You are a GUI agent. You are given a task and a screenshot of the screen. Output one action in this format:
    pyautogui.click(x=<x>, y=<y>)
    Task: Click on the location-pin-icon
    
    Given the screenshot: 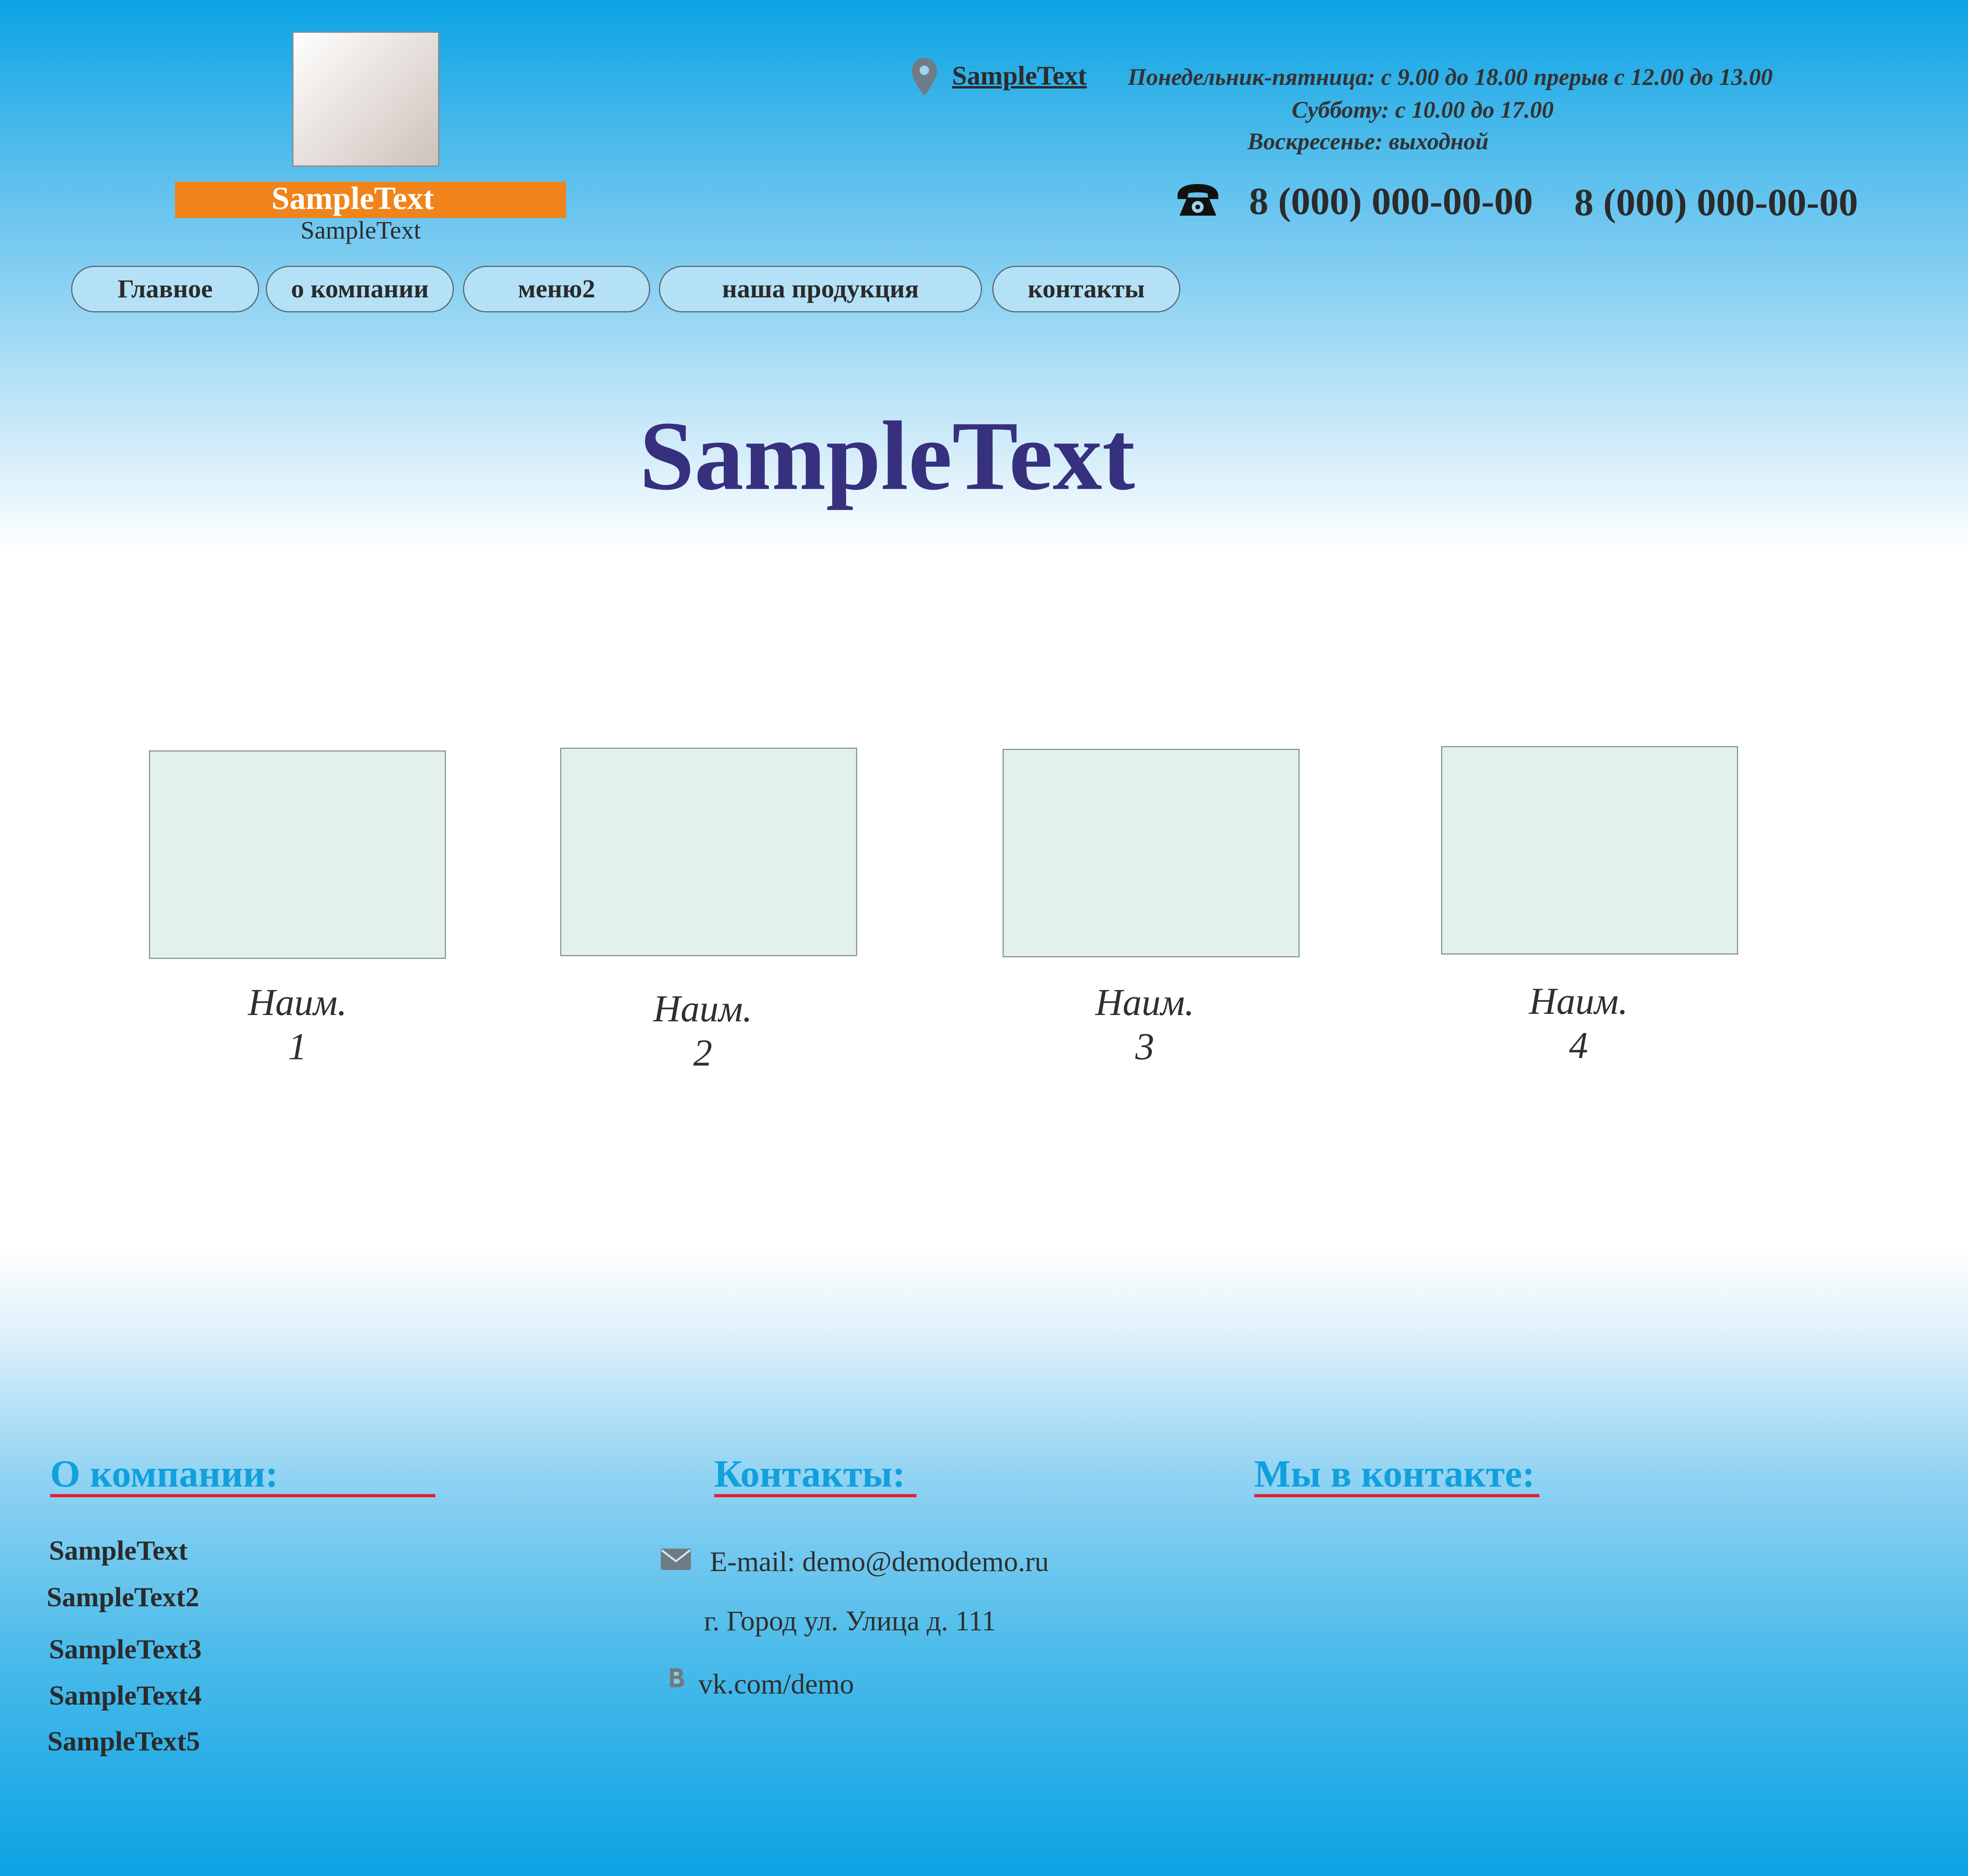 What is the action you would take?
    pyautogui.click(x=925, y=77)
    